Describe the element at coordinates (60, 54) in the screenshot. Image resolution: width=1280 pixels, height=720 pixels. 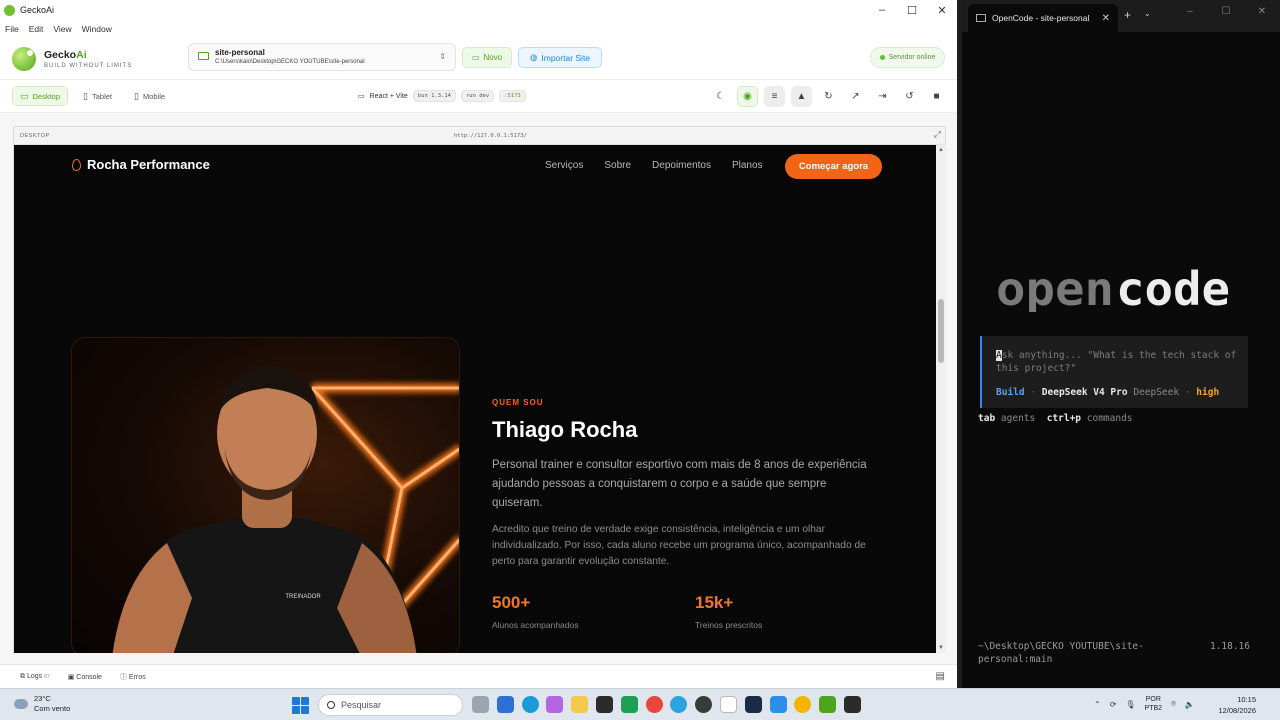
I see `brand-name: Gecko` at that location.